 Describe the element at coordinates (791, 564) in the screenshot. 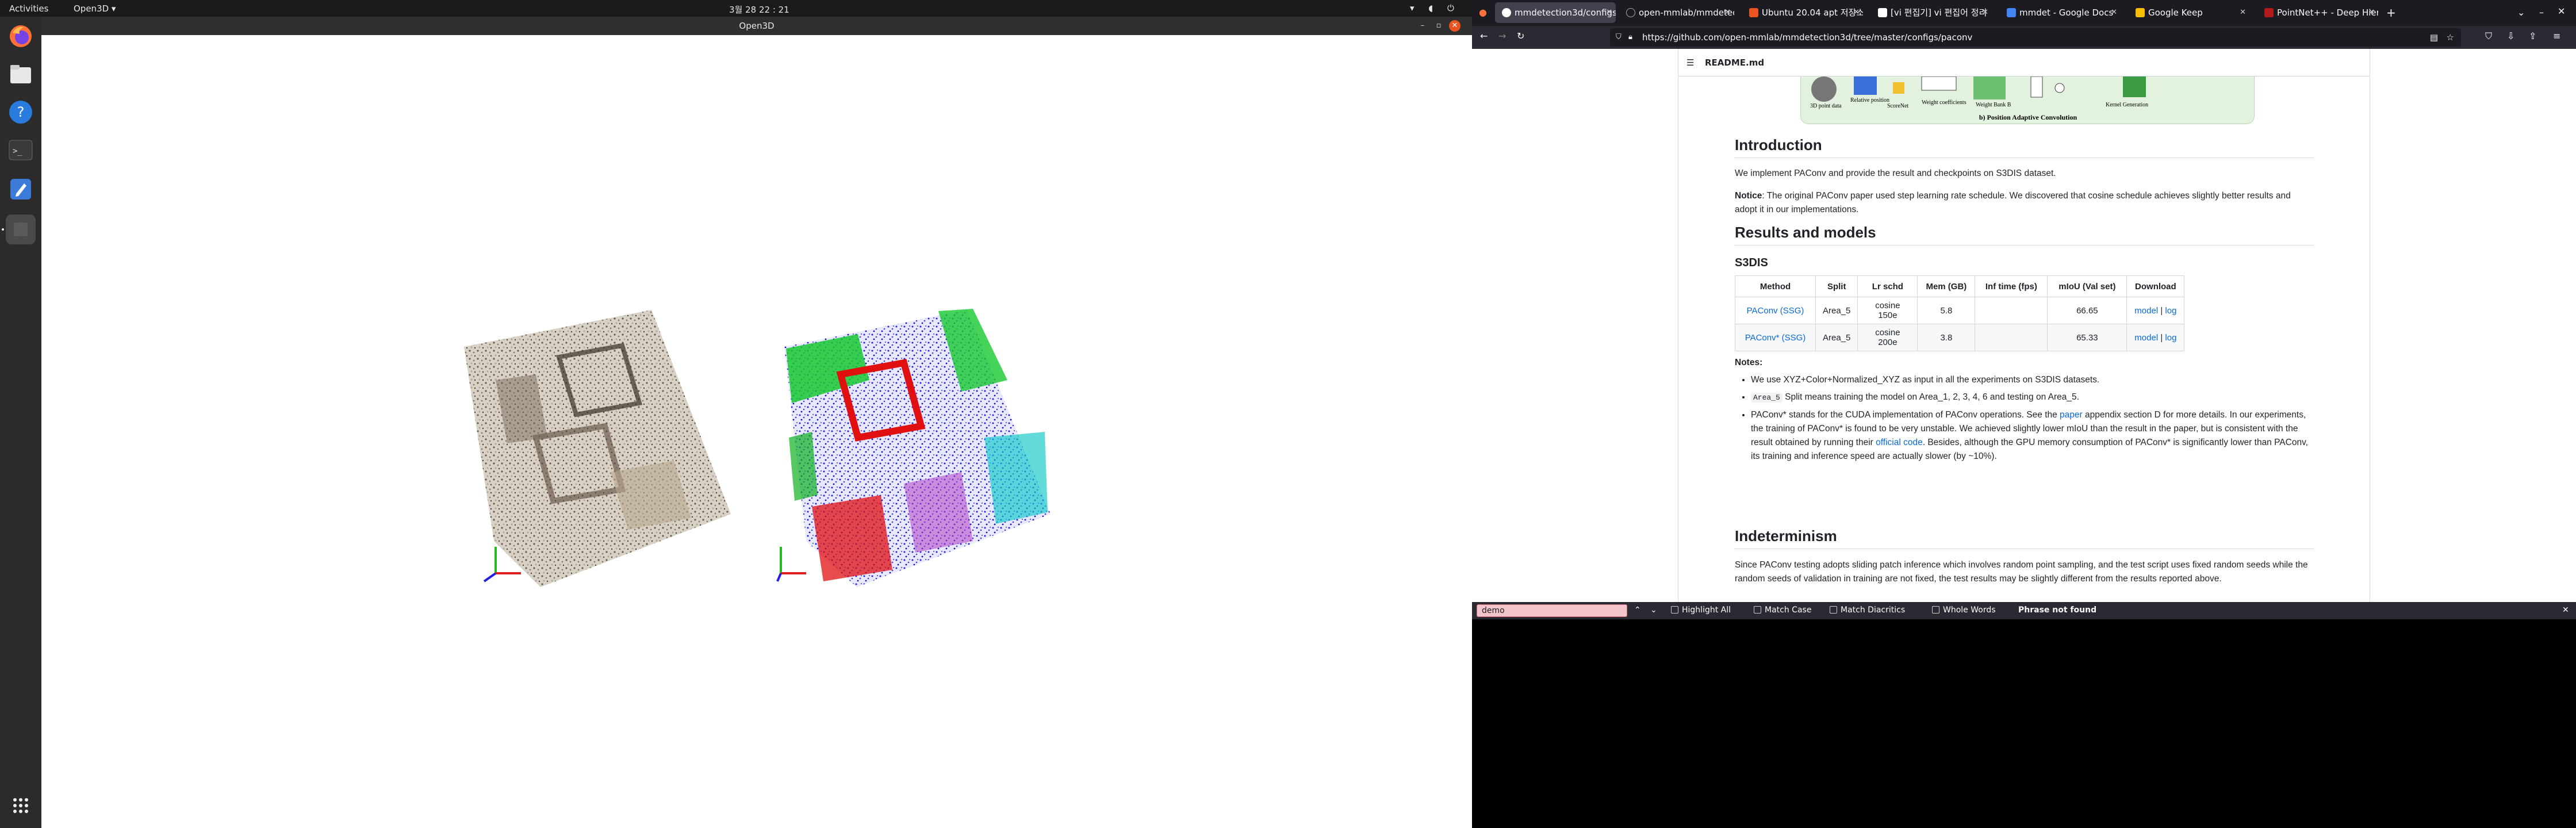

I see `coordinate-axes-right` at that location.